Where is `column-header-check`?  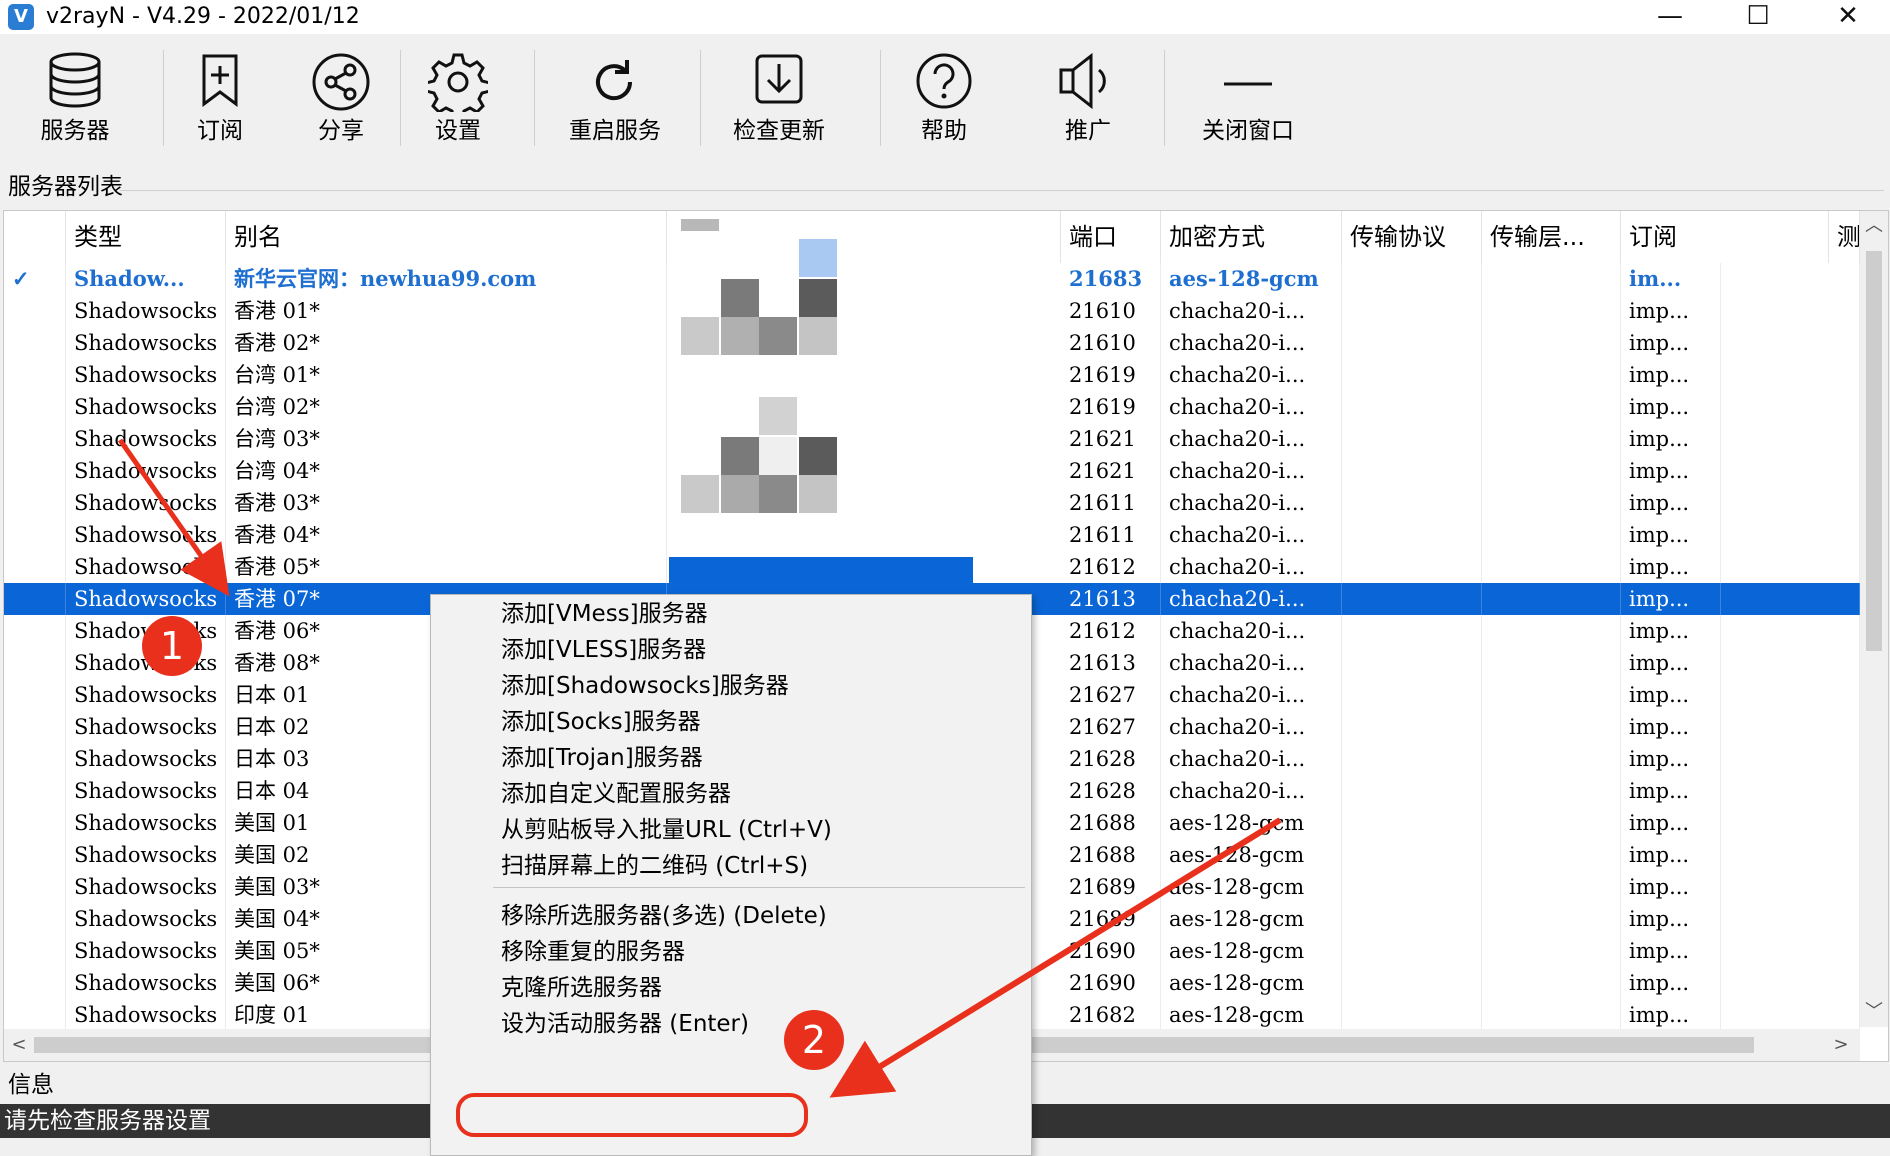
column-header-check is located at coordinates (35, 237).